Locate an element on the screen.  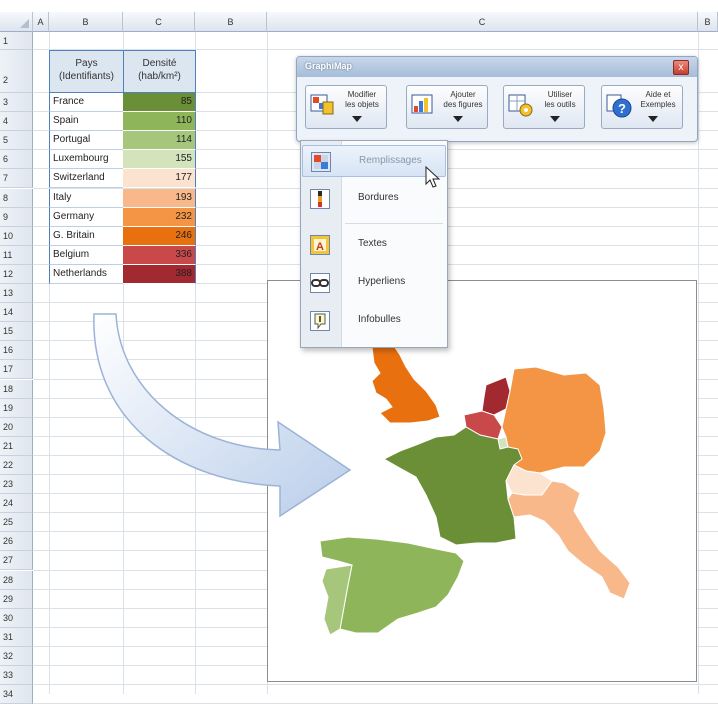
help-examples-button: ? Aide et Exemples is located at coordinates (642, 107).